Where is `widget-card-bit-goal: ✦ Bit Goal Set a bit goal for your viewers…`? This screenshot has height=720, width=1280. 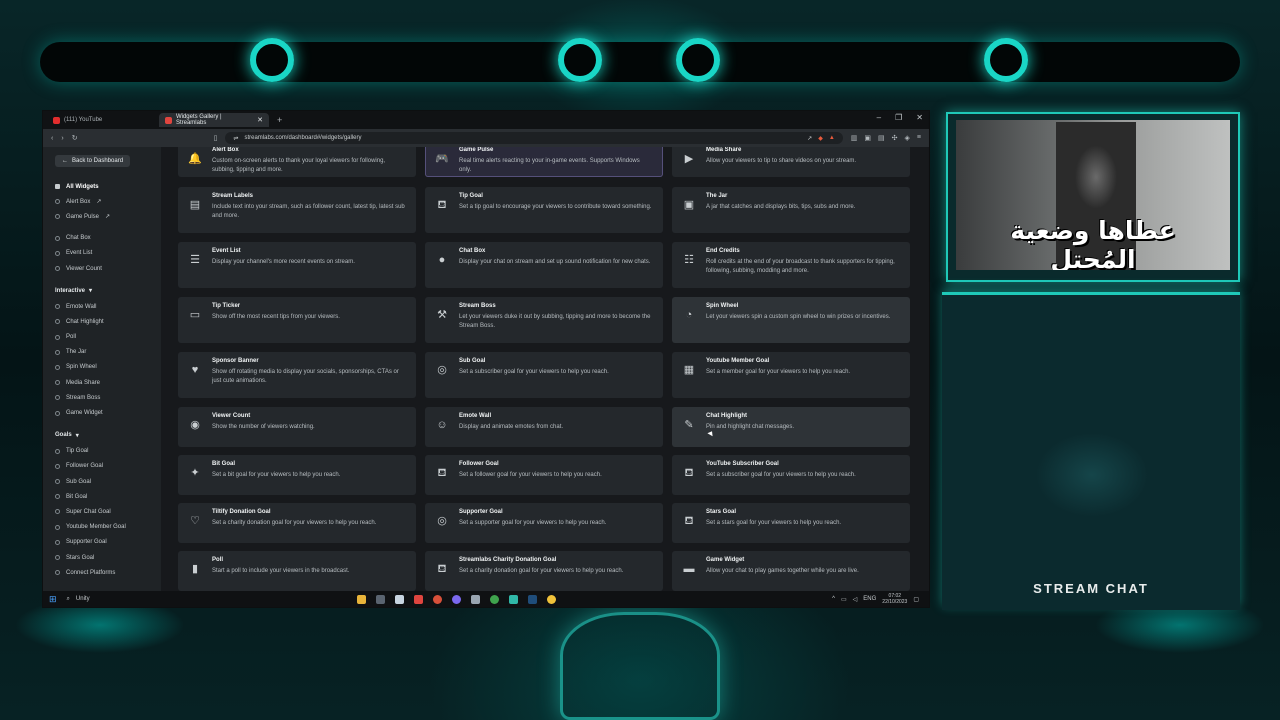
widget-card-bit-goal: ✦ Bit Goal Set a bit goal for your viewers… is located at coordinates (297, 475).